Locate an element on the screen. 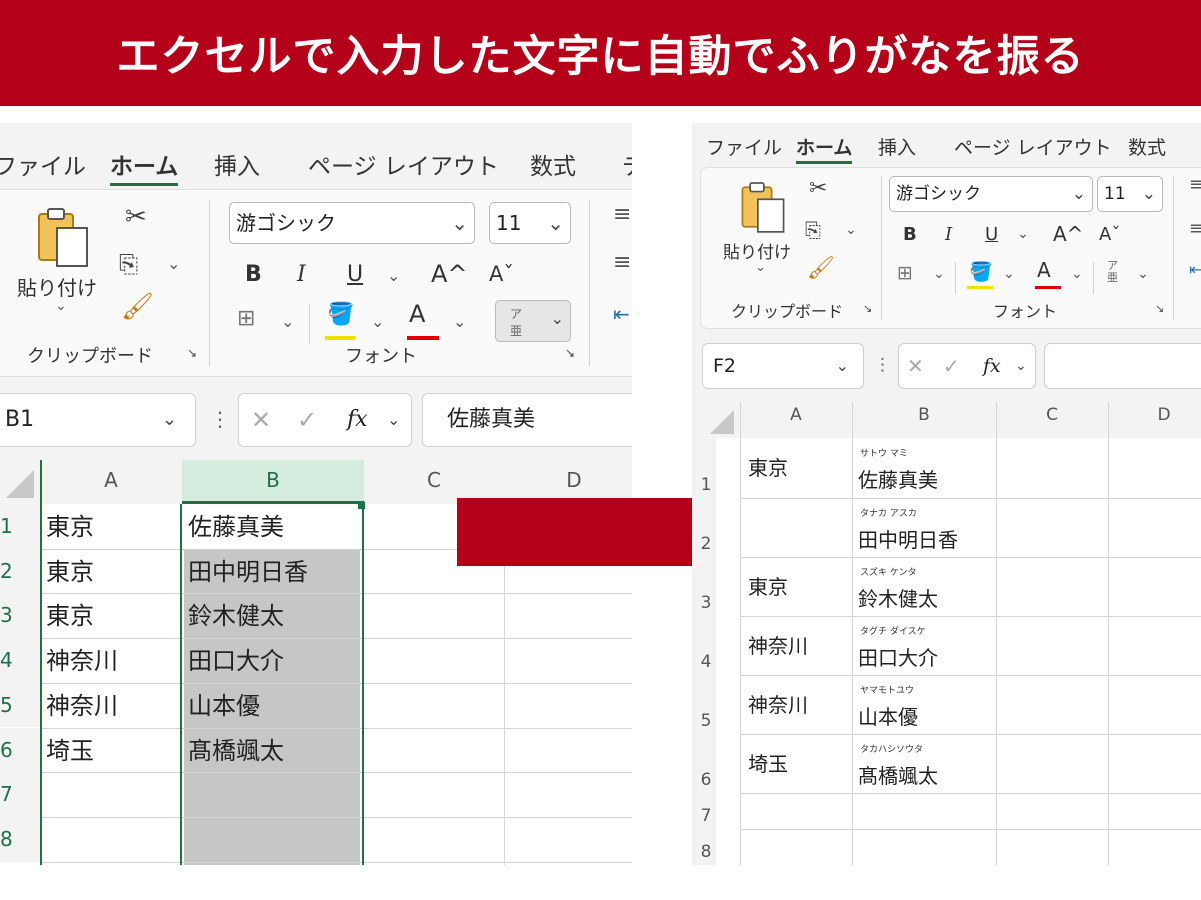  cancel-icon: ✕ is located at coordinates (915, 366).